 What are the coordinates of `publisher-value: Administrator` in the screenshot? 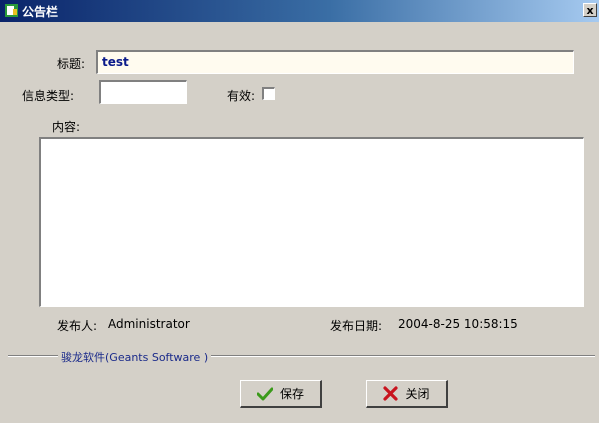 It's located at (149, 324).